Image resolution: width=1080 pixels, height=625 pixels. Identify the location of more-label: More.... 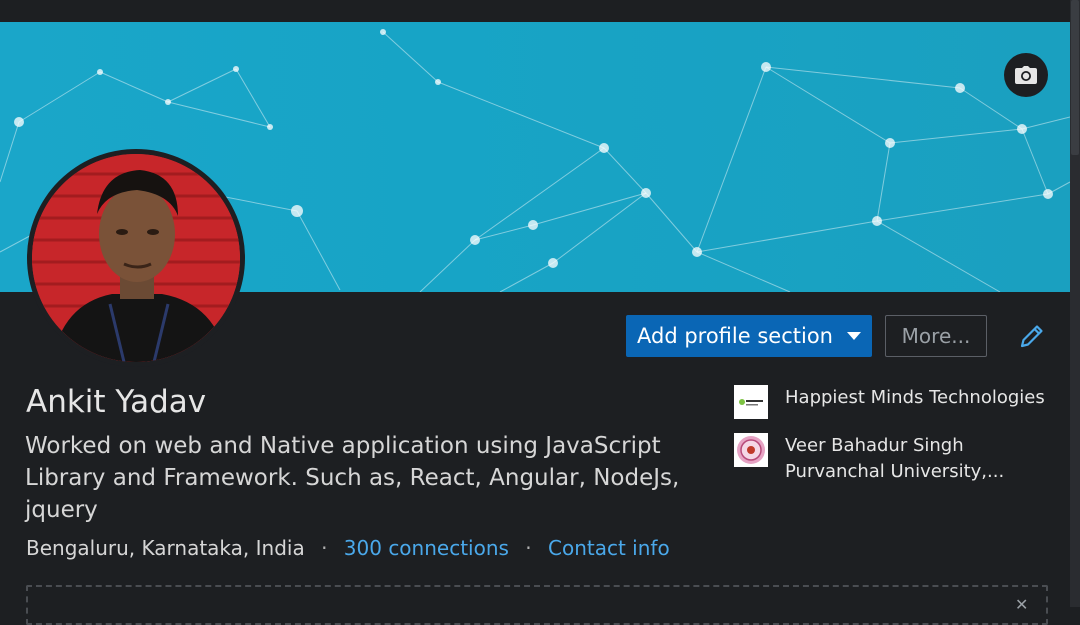
(936, 336).